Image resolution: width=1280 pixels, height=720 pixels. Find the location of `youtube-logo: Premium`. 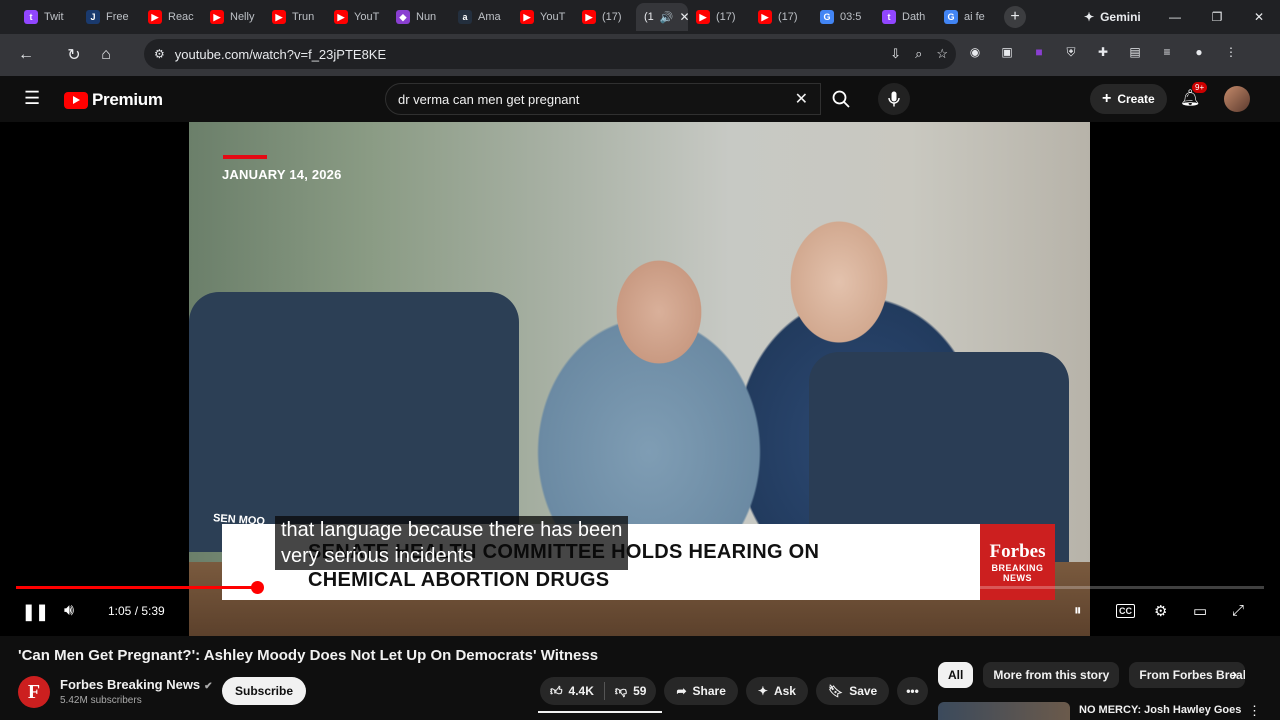

youtube-logo: Premium is located at coordinates (113, 100).